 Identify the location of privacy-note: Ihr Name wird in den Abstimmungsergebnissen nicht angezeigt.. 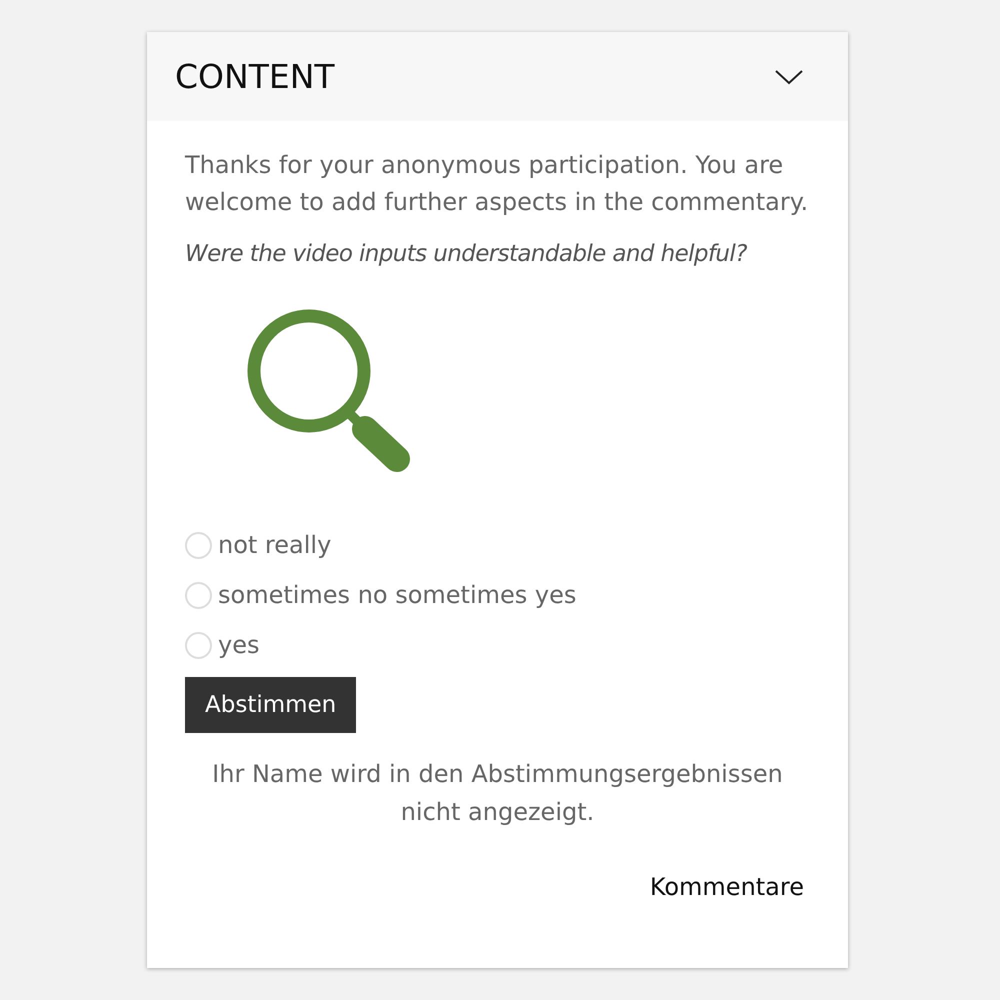
(497, 793).